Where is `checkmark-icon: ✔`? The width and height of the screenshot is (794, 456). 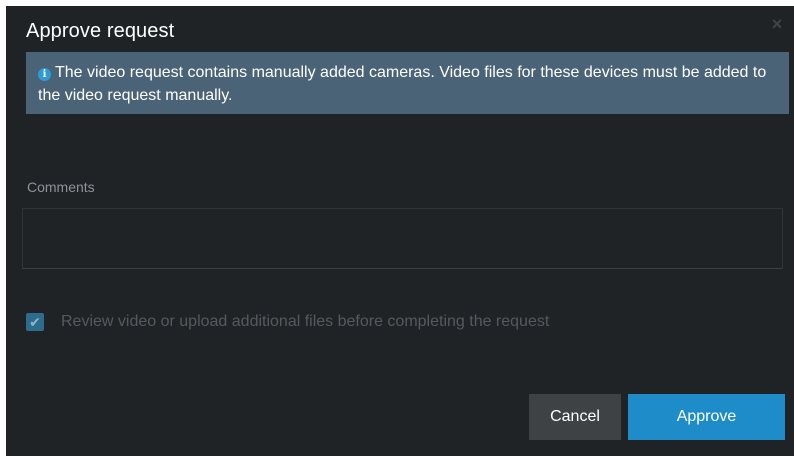
checkmark-icon: ✔ is located at coordinates (35, 322).